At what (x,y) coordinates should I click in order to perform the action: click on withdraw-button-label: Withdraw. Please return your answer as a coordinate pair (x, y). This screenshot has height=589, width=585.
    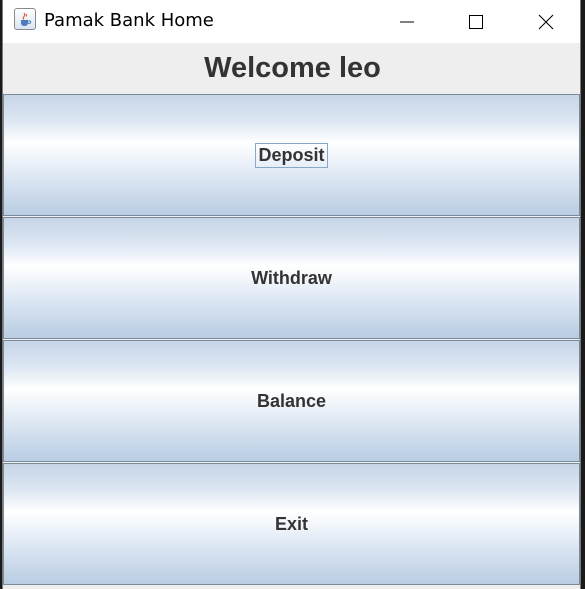
    Looking at the image, I should click on (291, 277).